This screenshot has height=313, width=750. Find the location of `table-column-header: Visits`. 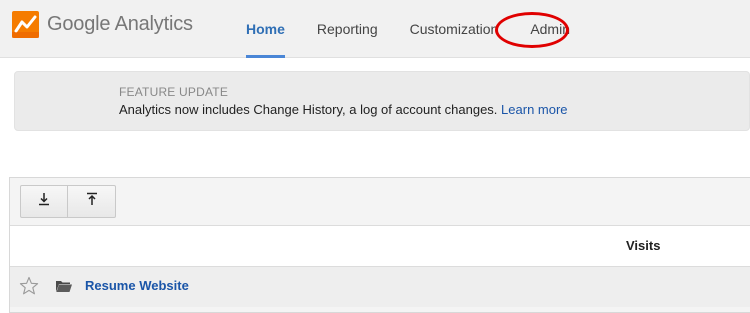

table-column-header: Visits is located at coordinates (380, 246).